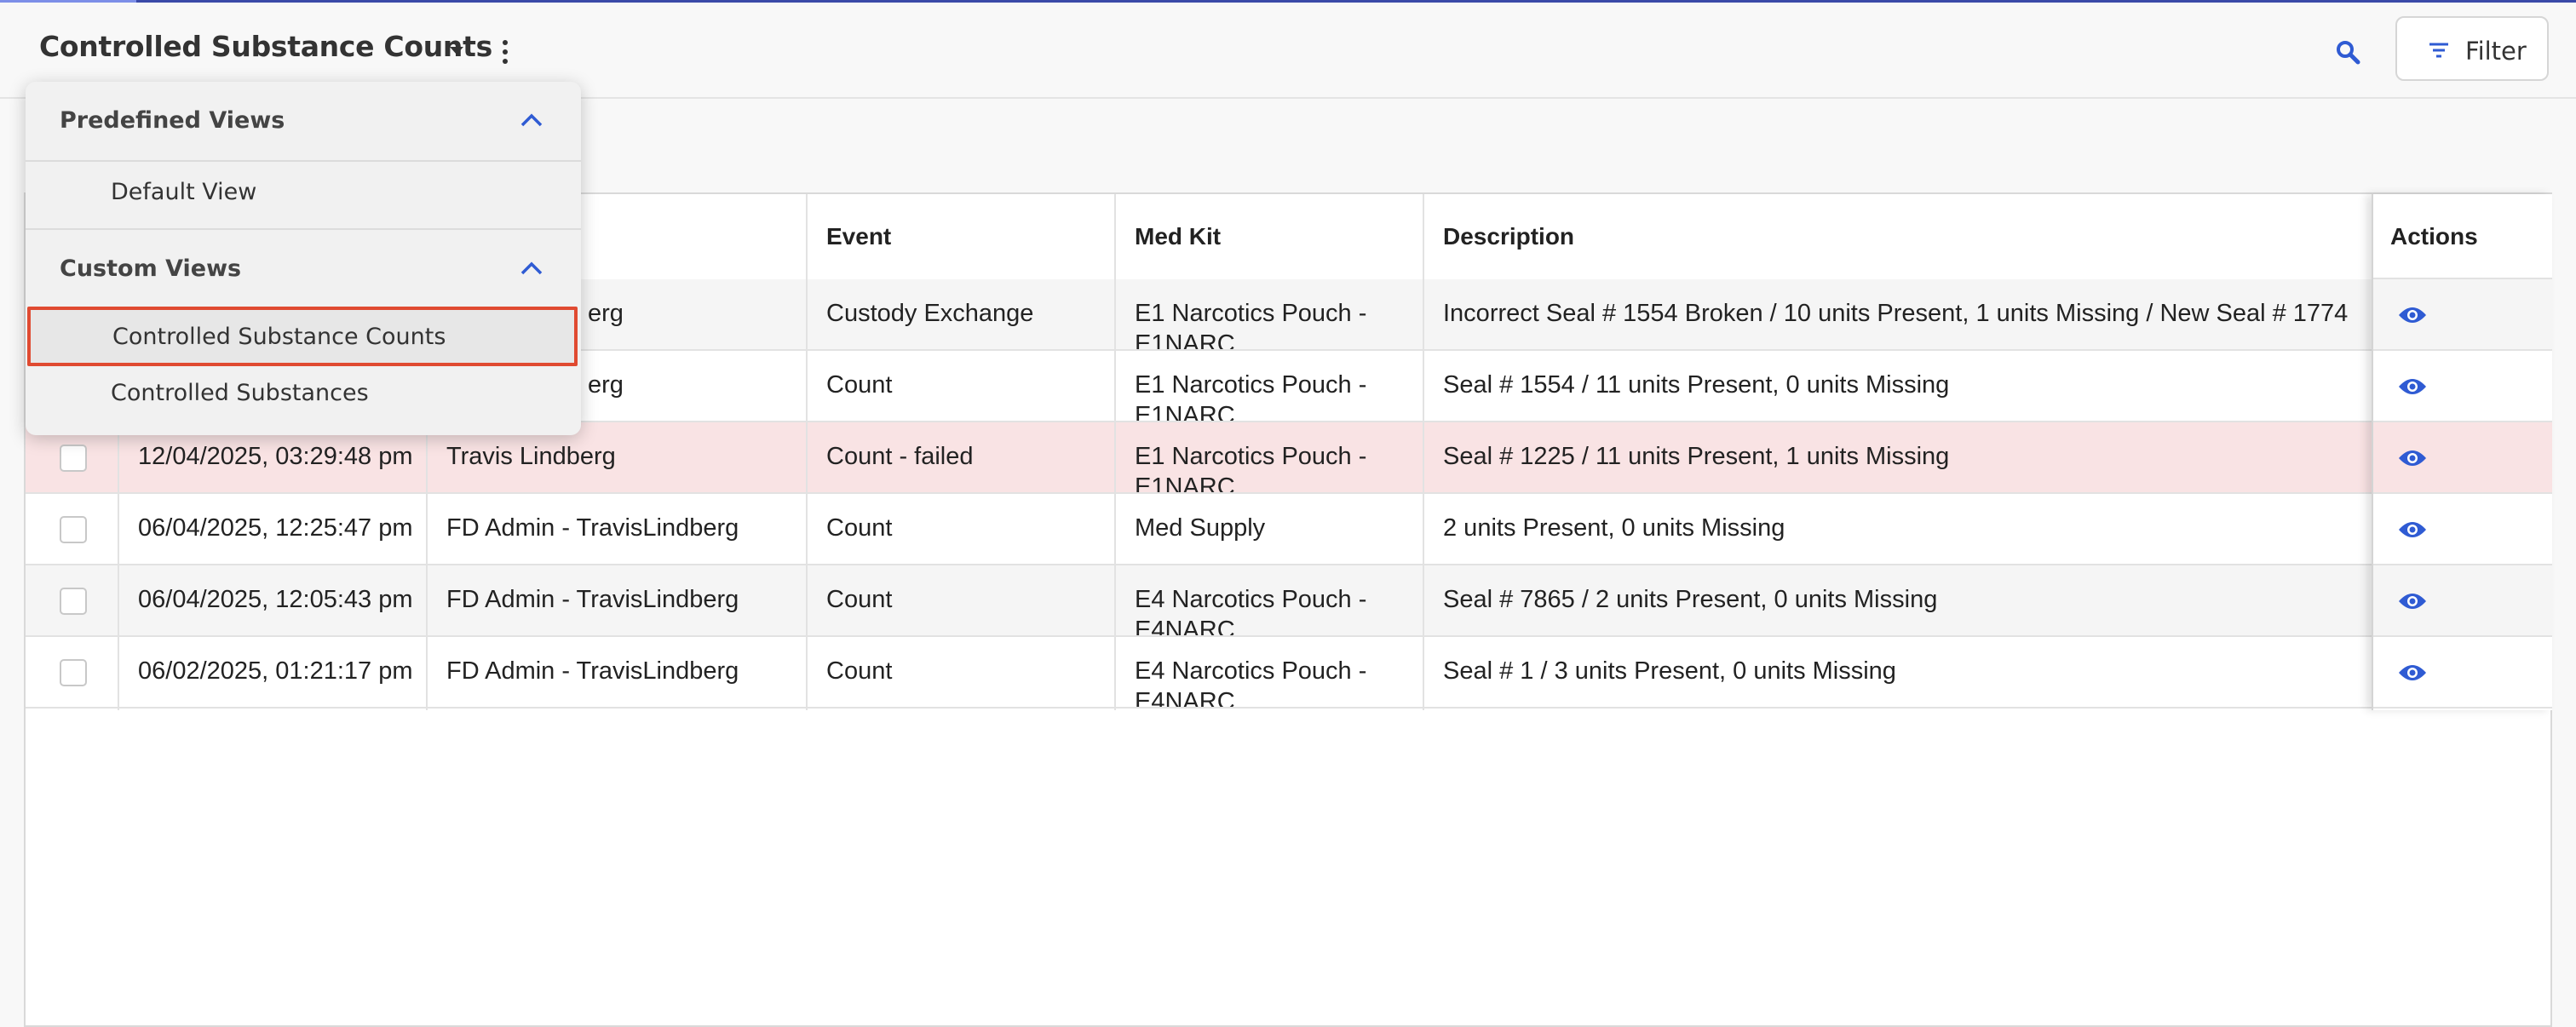 Image resolution: width=2576 pixels, height=1027 pixels. I want to click on menu-item-default-view: Default View, so click(303, 193).